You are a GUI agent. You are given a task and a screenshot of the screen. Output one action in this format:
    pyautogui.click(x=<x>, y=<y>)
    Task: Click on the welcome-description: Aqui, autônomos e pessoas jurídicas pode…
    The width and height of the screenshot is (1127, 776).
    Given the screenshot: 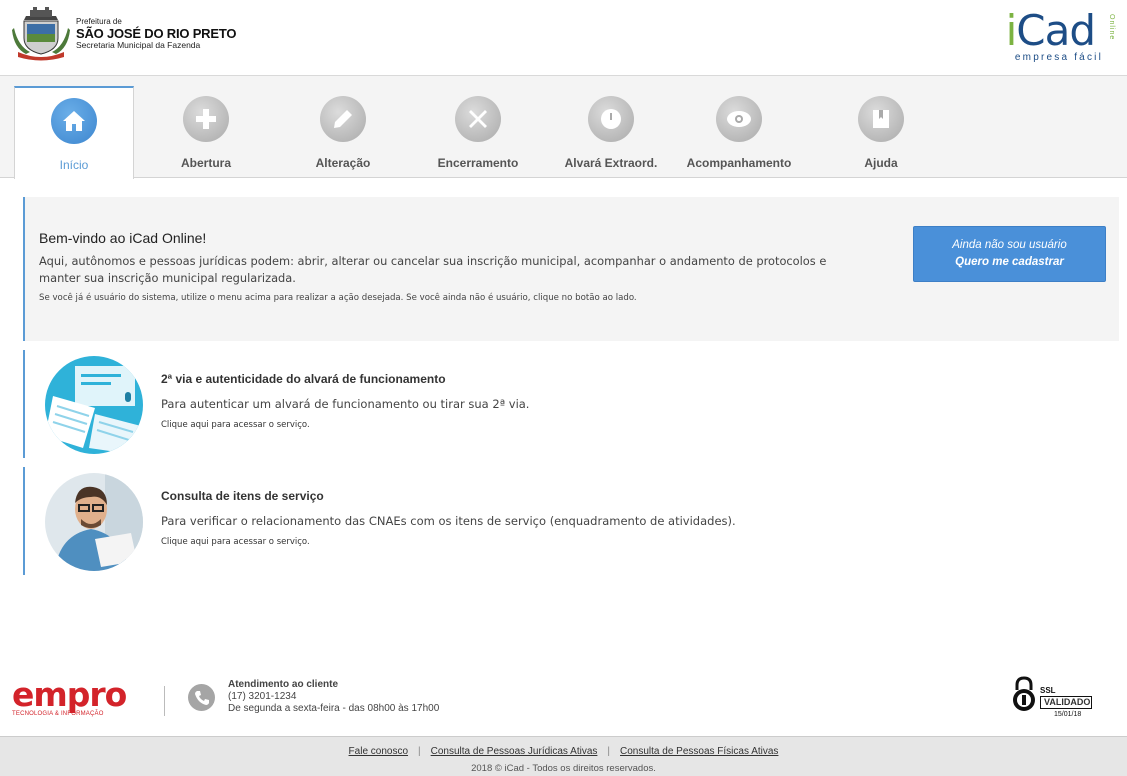 What is the action you would take?
    pyautogui.click(x=433, y=269)
    